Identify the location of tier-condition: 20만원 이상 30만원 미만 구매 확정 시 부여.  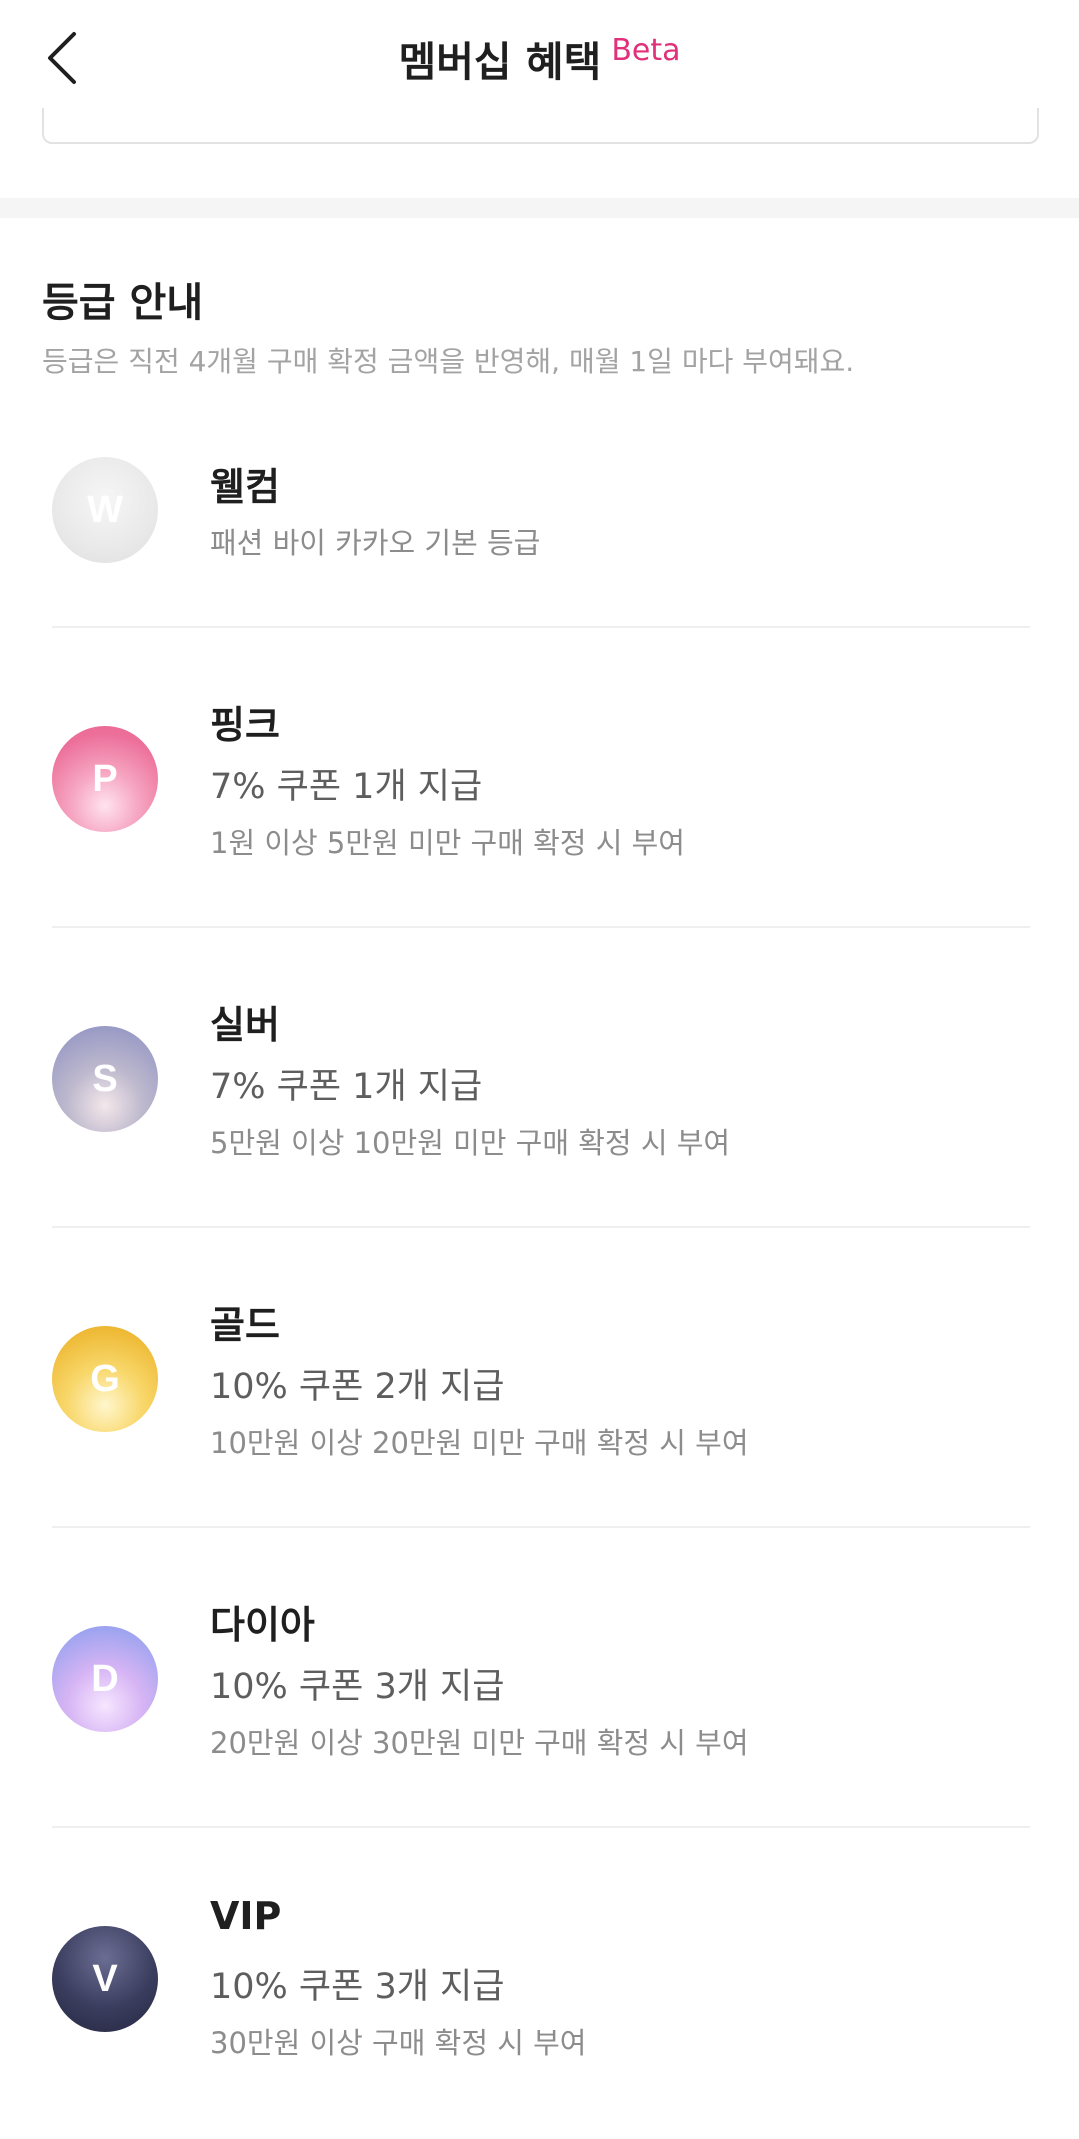
(479, 1743).